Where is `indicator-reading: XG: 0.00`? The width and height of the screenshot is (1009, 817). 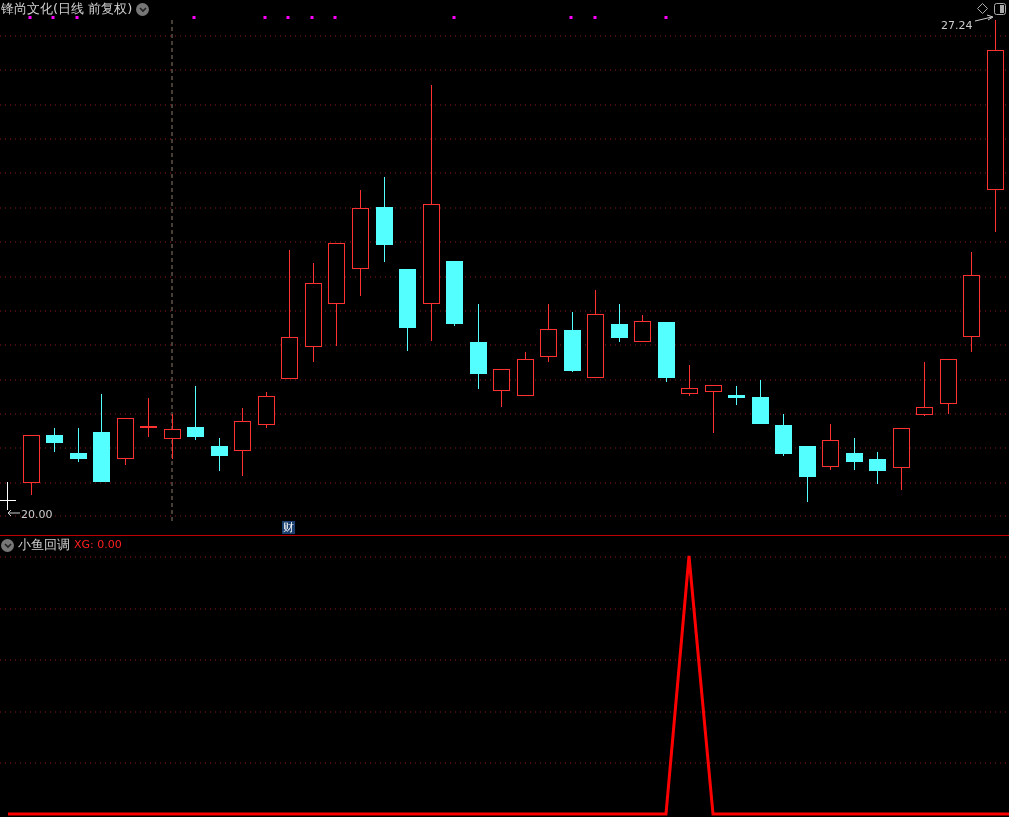
indicator-reading: XG: 0.00 is located at coordinates (98, 545).